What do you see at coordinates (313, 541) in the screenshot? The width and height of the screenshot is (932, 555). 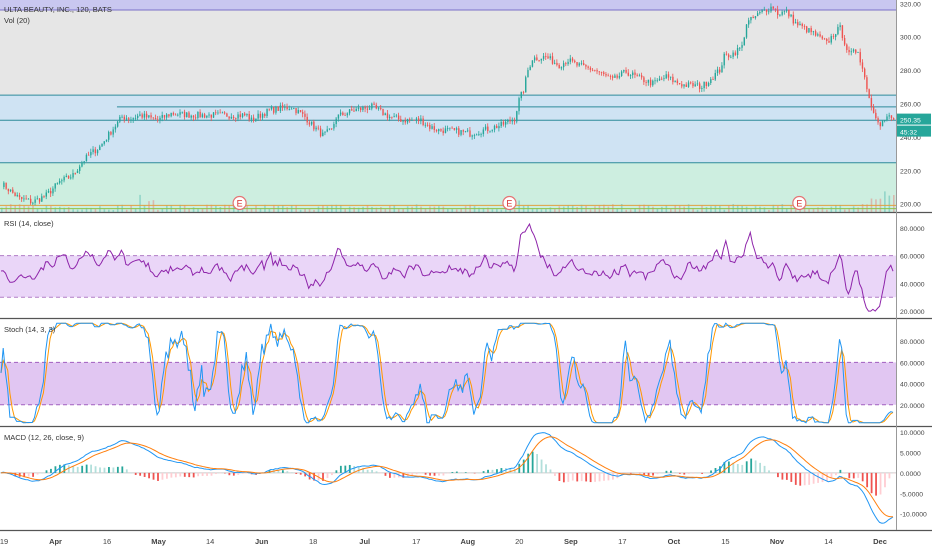 I see `x-tick-label: 18` at bounding box center [313, 541].